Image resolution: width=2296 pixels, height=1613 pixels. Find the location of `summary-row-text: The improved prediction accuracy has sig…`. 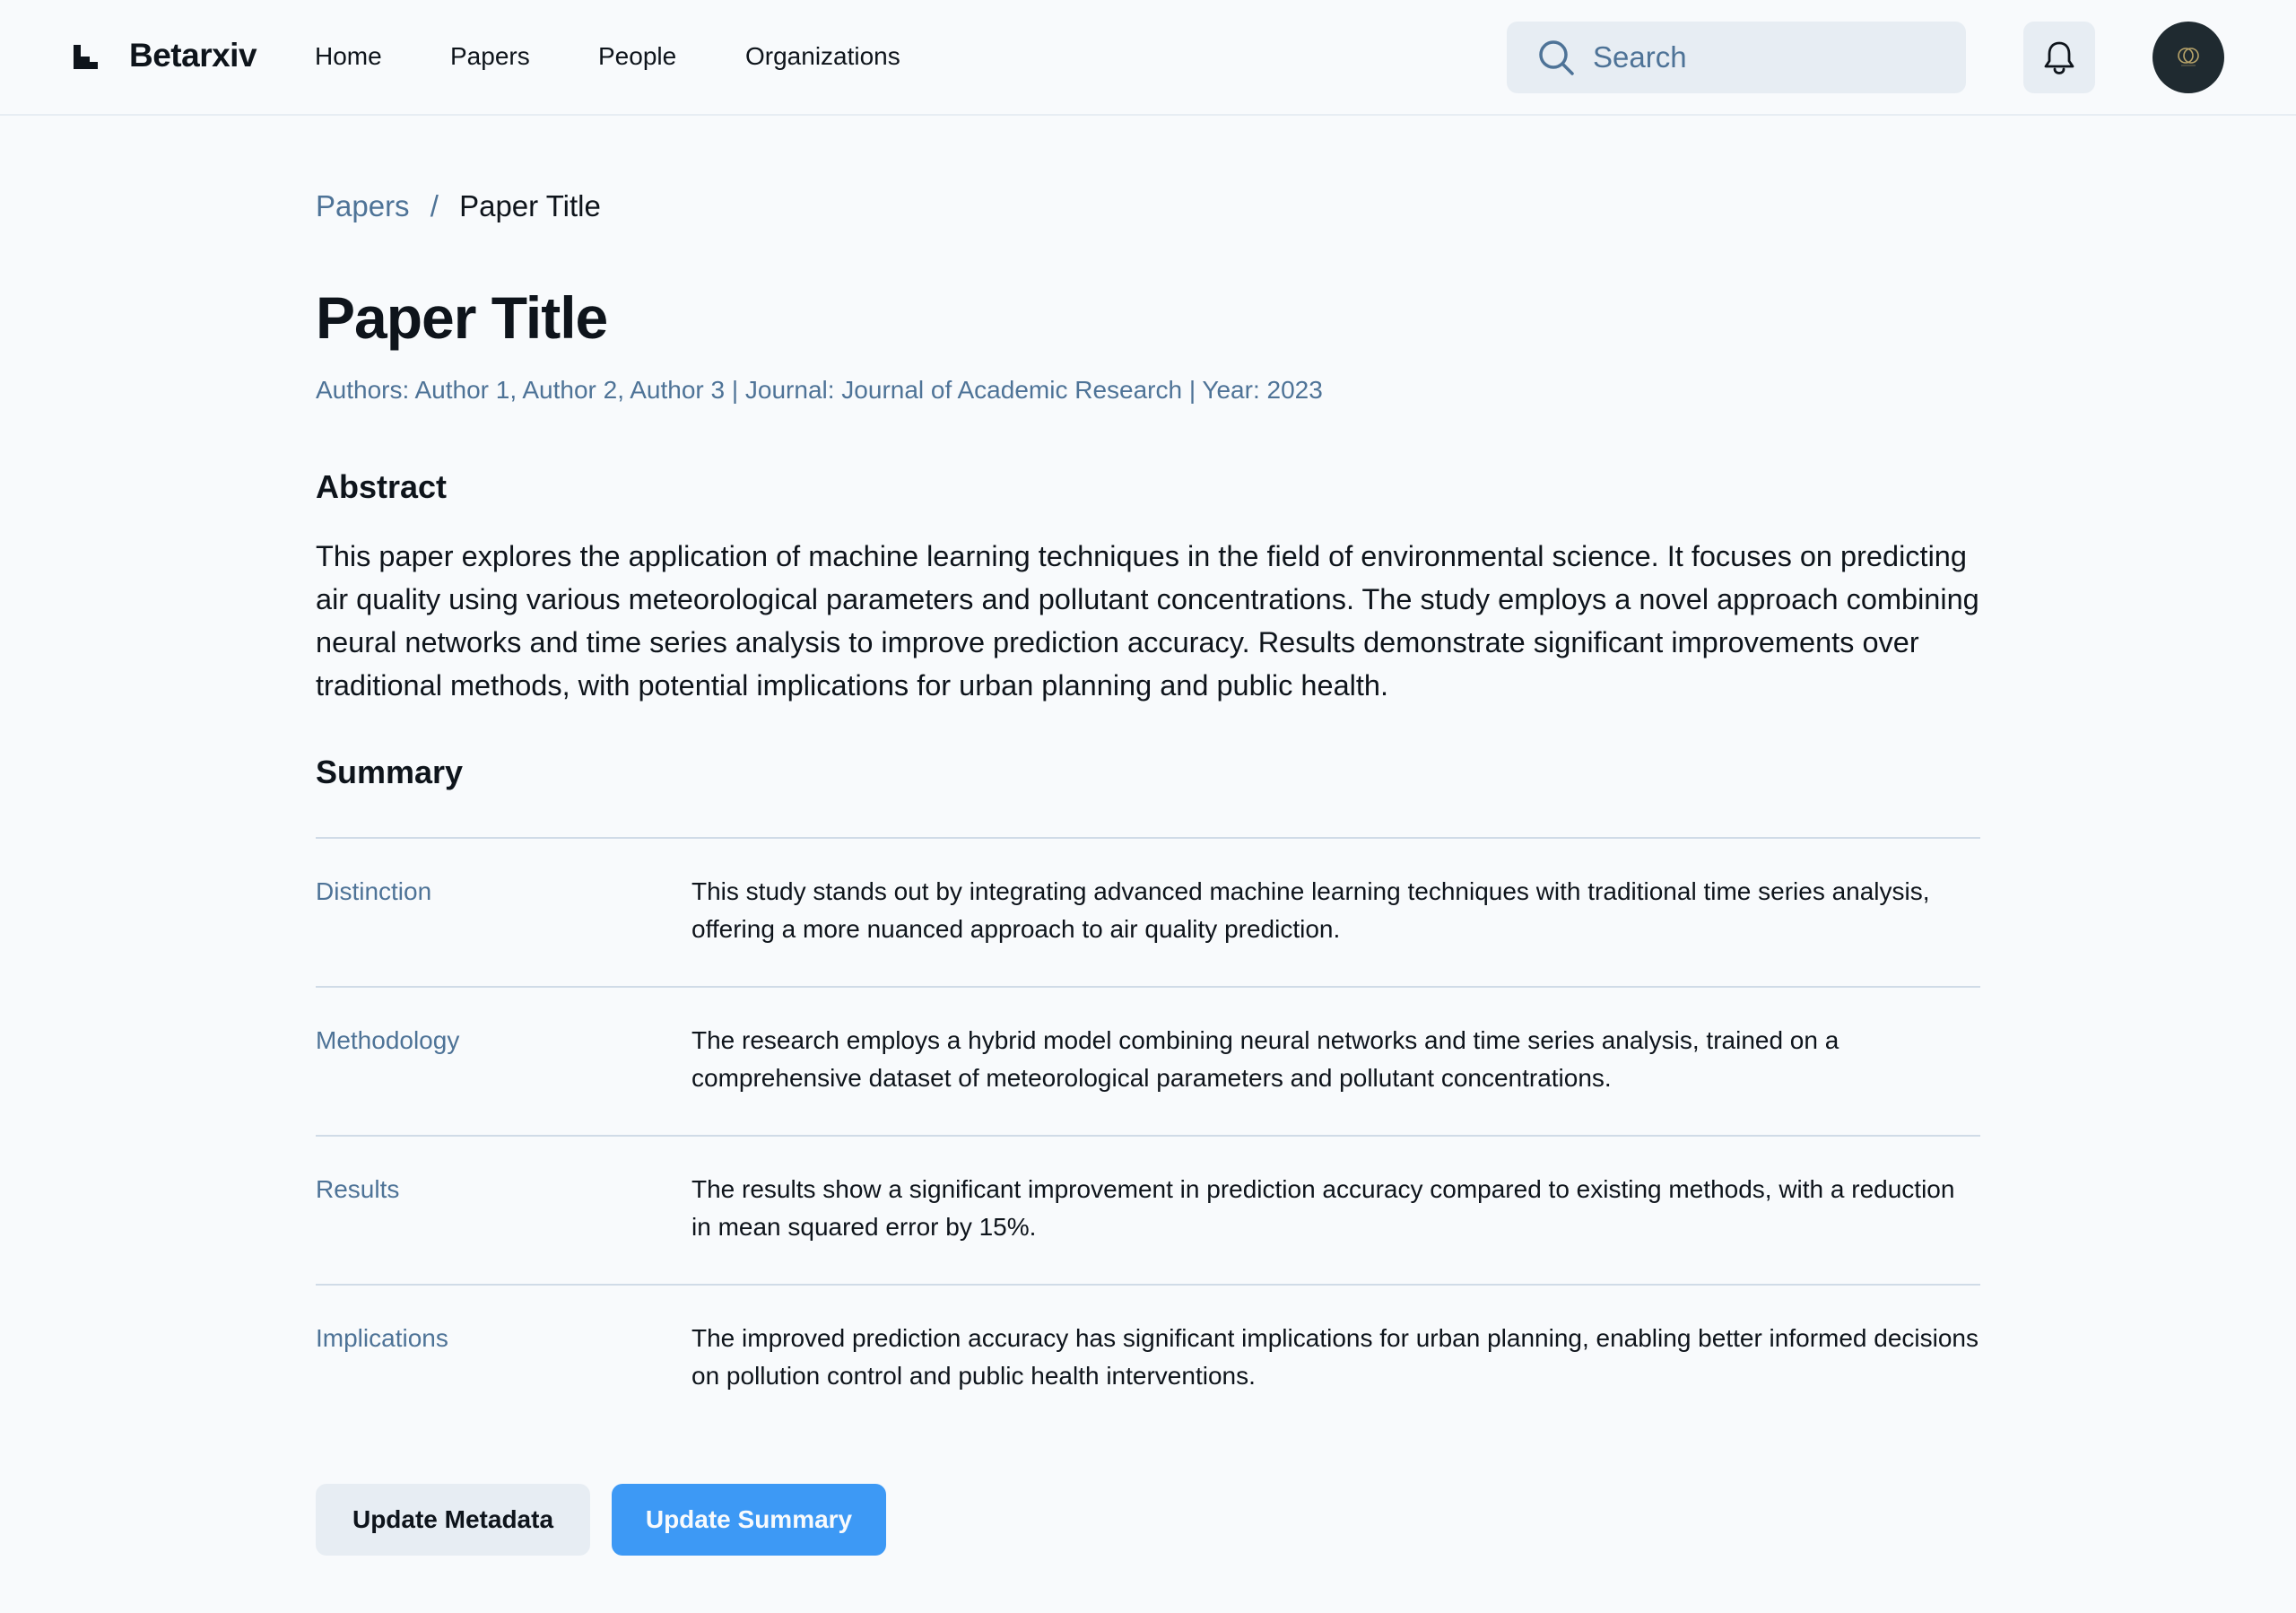

summary-row-text: The improved prediction accuracy has sig… is located at coordinates (1335, 1357).